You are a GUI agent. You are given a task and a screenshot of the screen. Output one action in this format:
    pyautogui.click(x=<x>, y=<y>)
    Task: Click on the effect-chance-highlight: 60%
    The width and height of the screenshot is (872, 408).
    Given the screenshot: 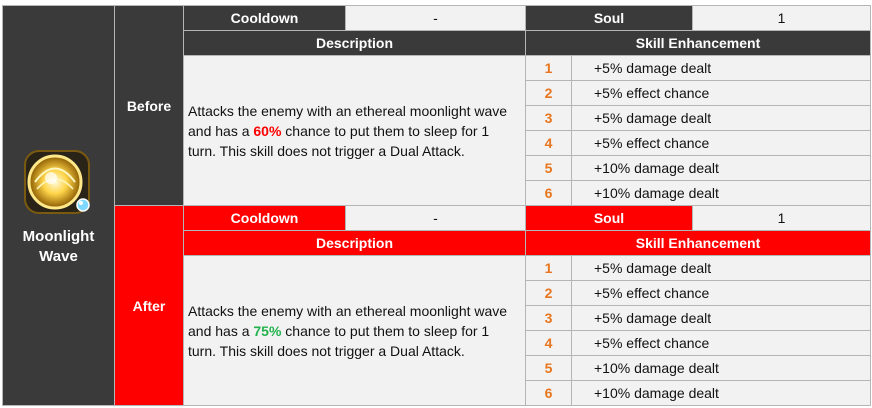 What is the action you would take?
    pyautogui.click(x=267, y=130)
    